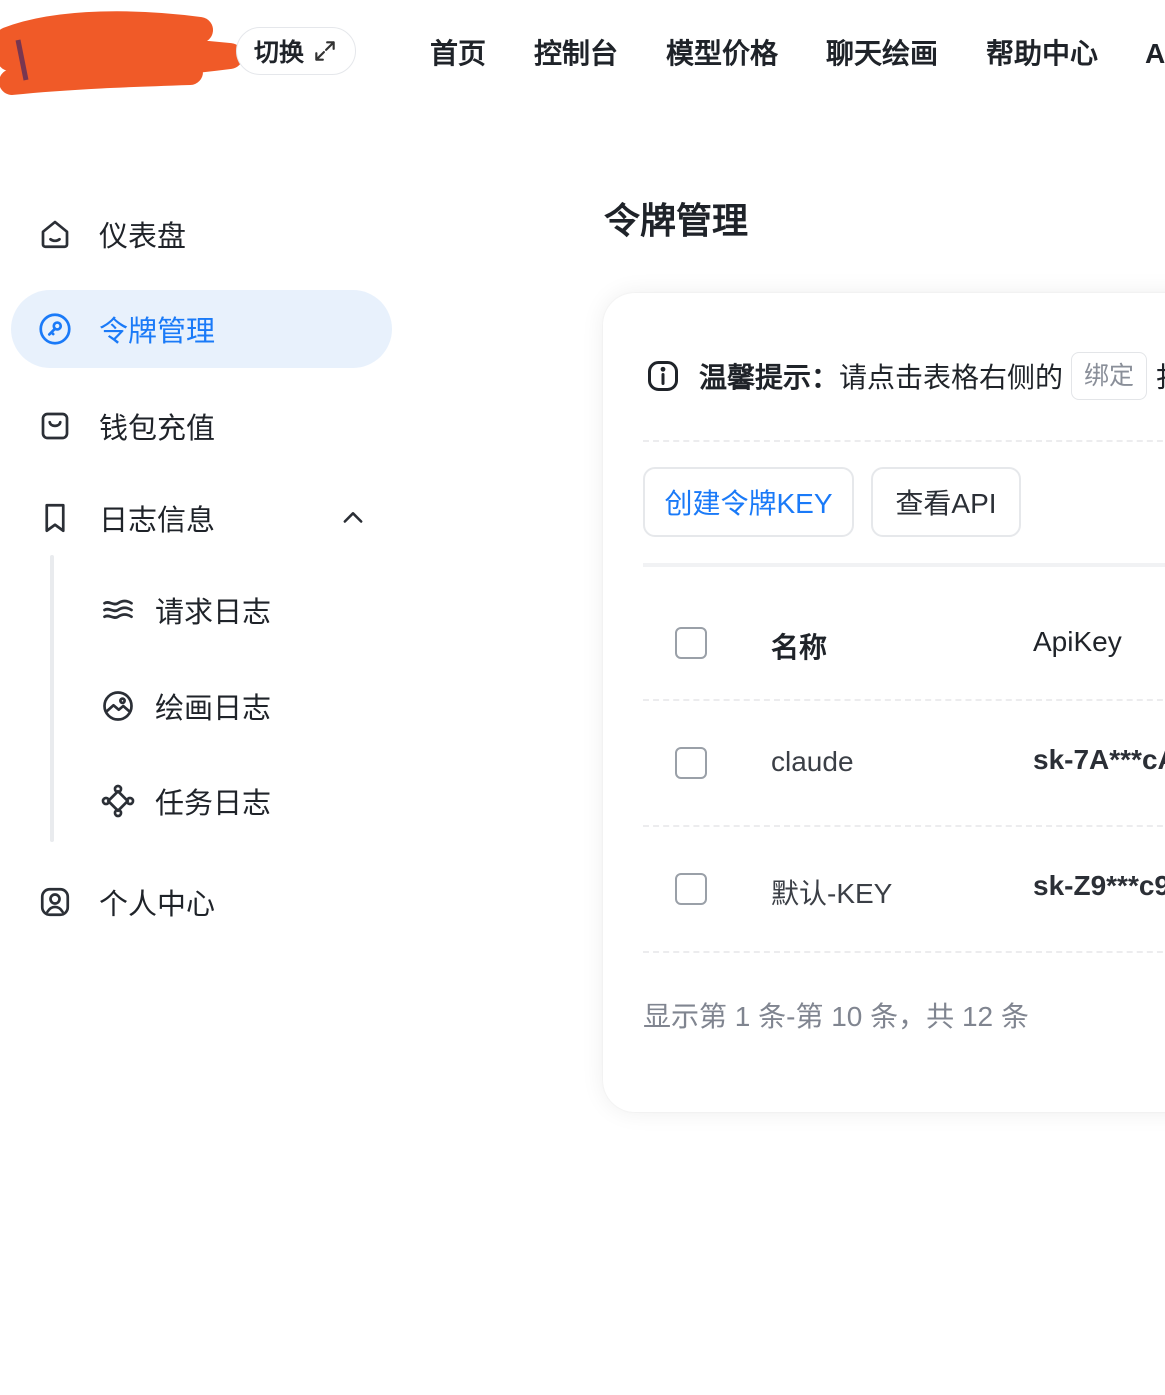 Image resolution: width=1165 pixels, height=1395 pixels. What do you see at coordinates (213, 613) in the screenshot?
I see `sidebar-subitem-label: 请求日志` at bounding box center [213, 613].